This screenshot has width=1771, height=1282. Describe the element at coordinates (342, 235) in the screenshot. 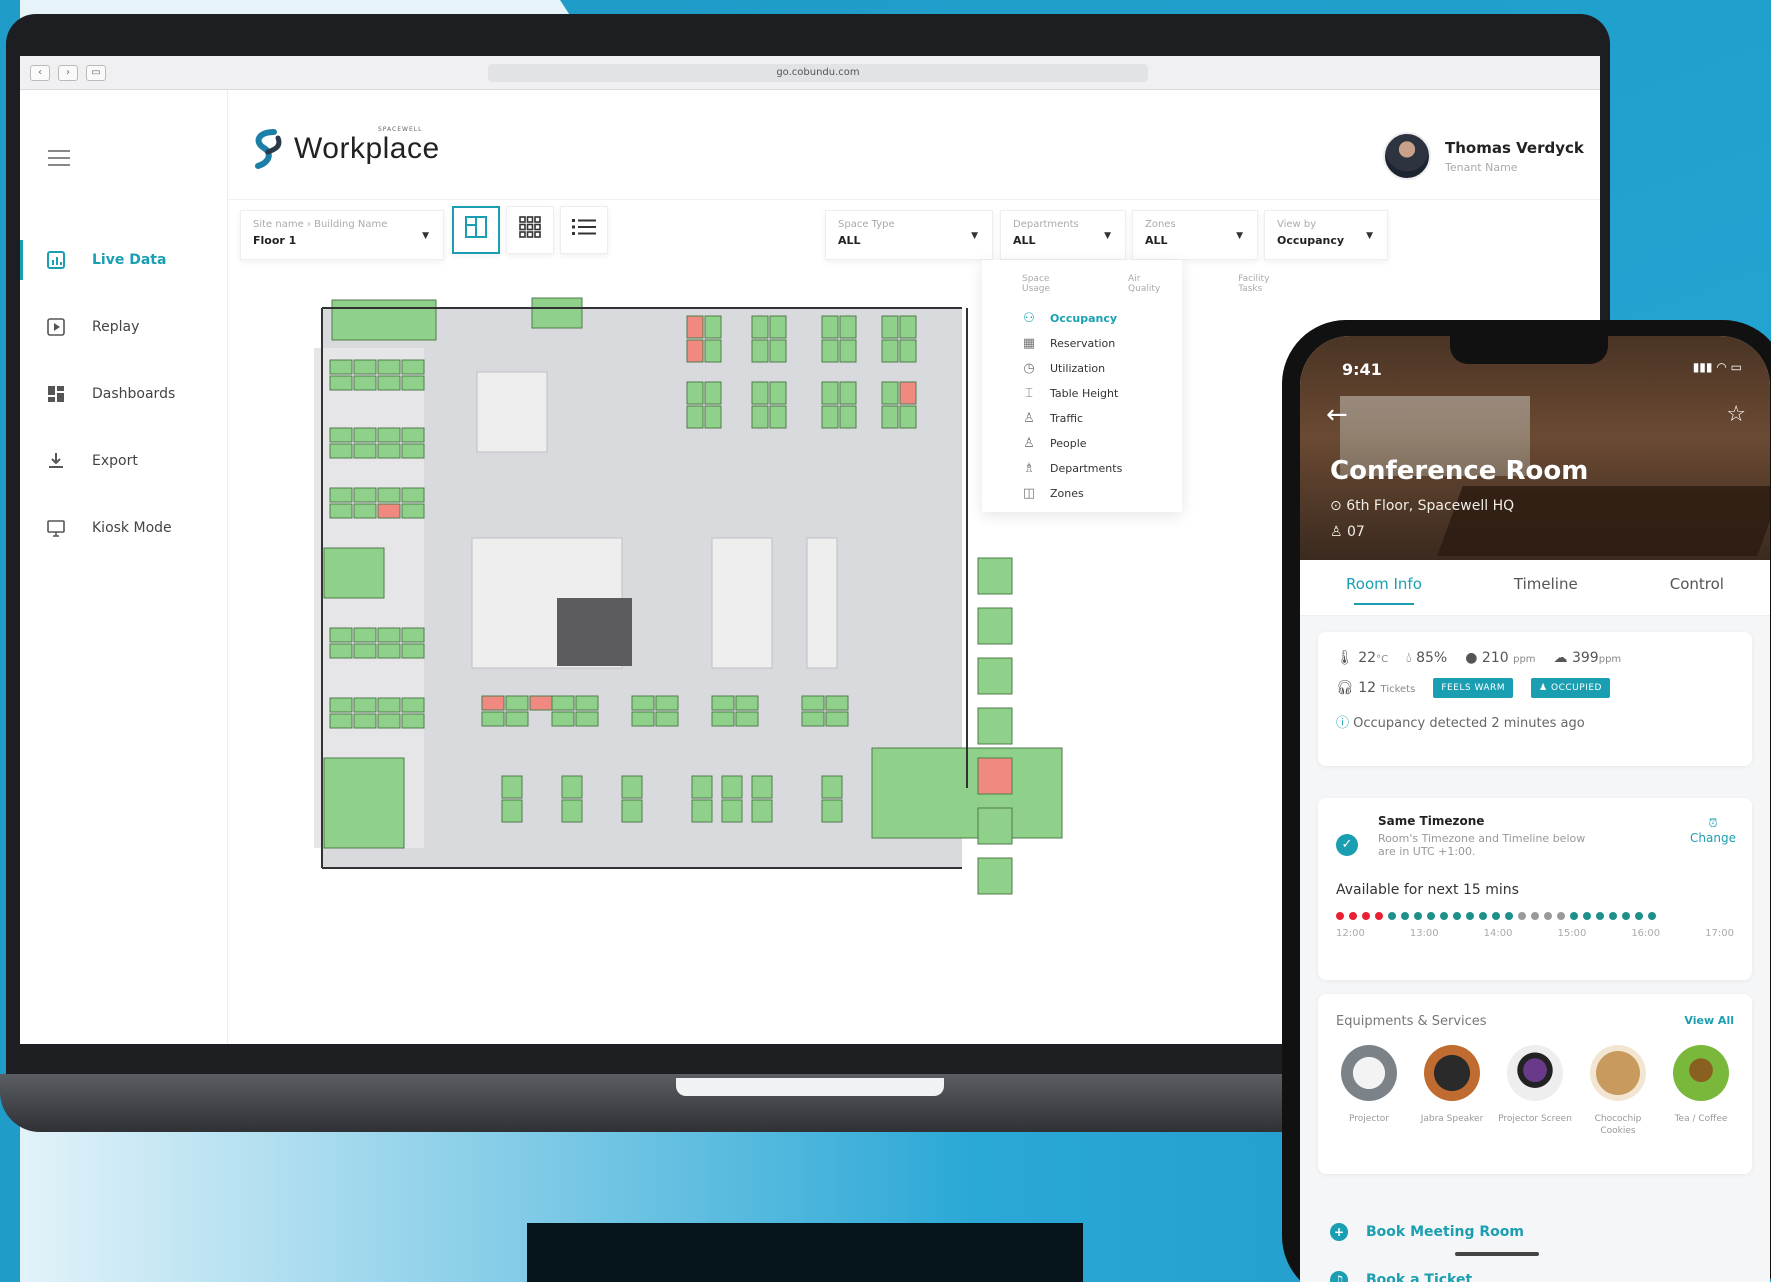

I see `site-dropdown: Site name › Building Name Floor 1 ▼` at that location.